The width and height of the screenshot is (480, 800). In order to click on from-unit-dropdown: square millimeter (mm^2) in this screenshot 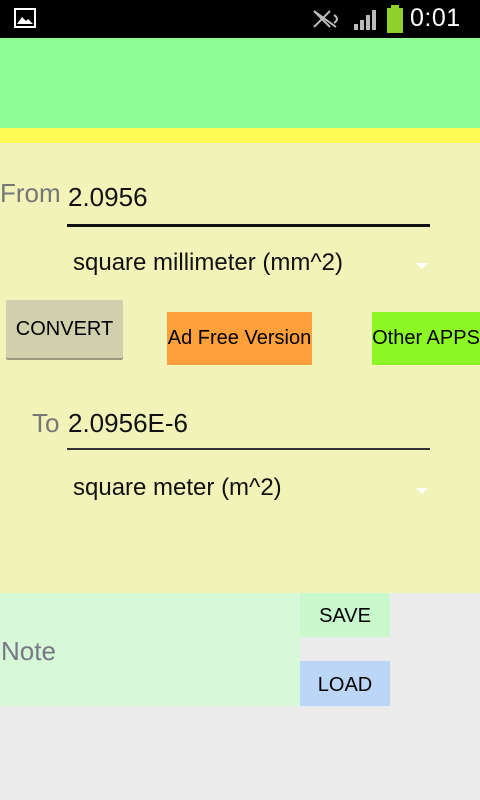, I will do `click(248, 265)`.